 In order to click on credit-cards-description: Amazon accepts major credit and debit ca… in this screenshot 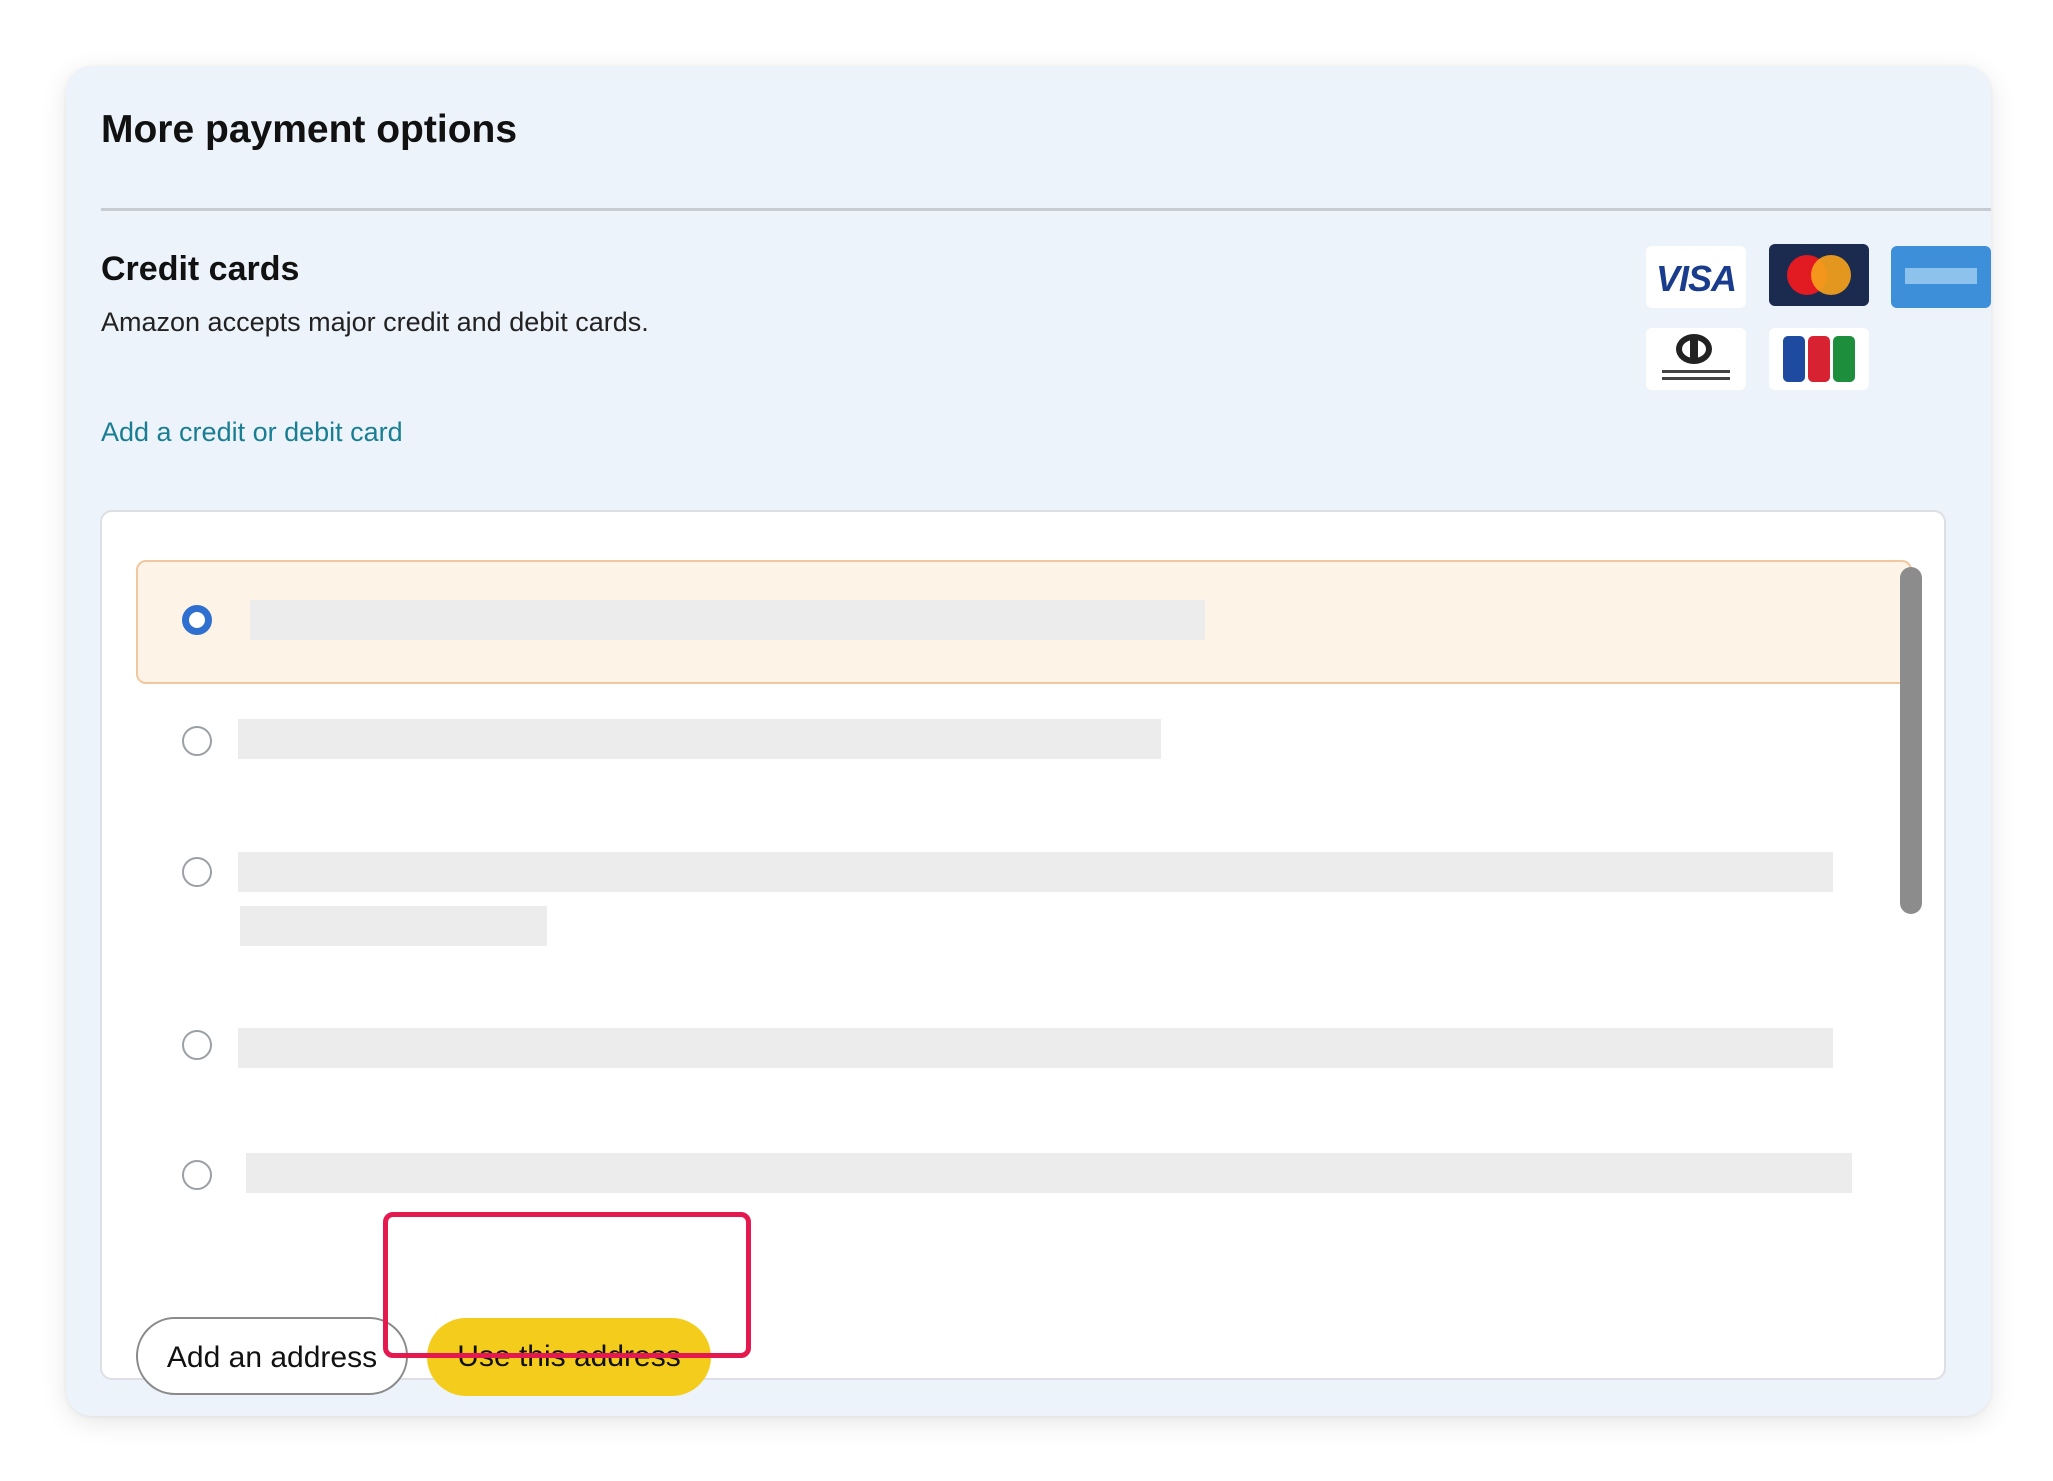, I will do `click(375, 322)`.